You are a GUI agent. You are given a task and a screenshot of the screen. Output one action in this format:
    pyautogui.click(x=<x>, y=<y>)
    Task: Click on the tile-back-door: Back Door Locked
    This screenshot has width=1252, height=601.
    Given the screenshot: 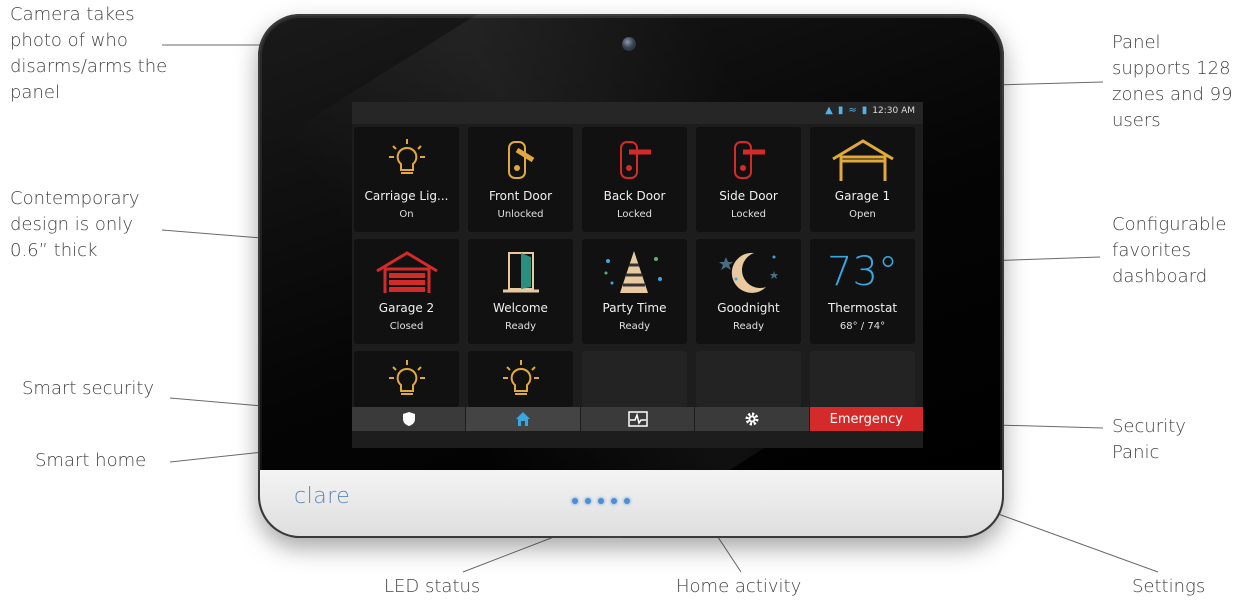 What is the action you would take?
    pyautogui.click(x=634, y=179)
    